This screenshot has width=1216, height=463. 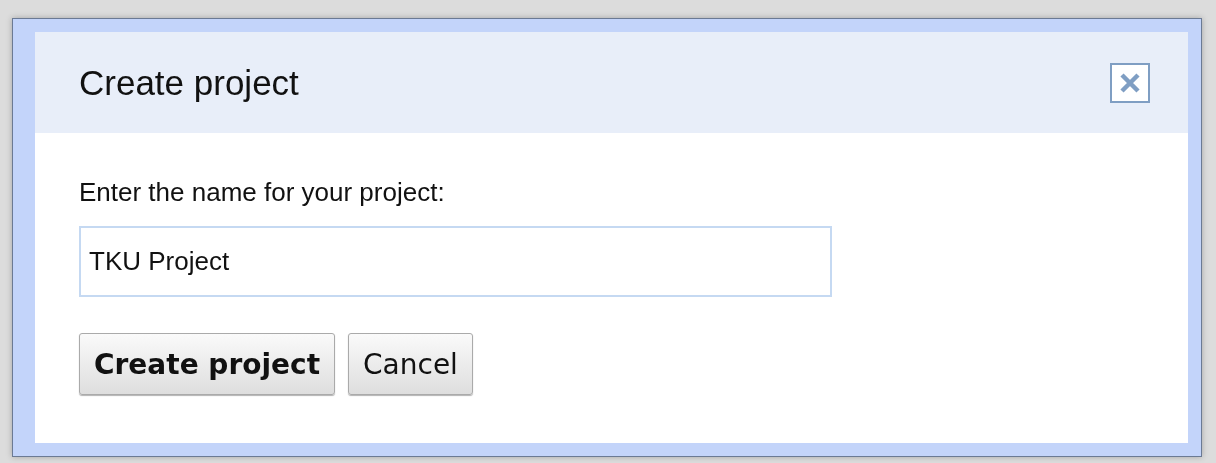 I want to click on dialog-title: Create project, so click(x=189, y=82).